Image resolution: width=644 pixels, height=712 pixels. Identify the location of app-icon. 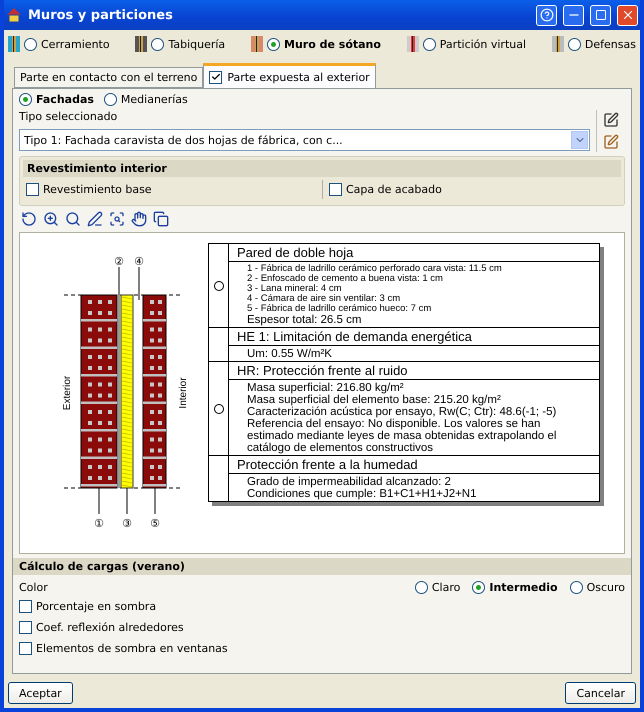
(14, 15).